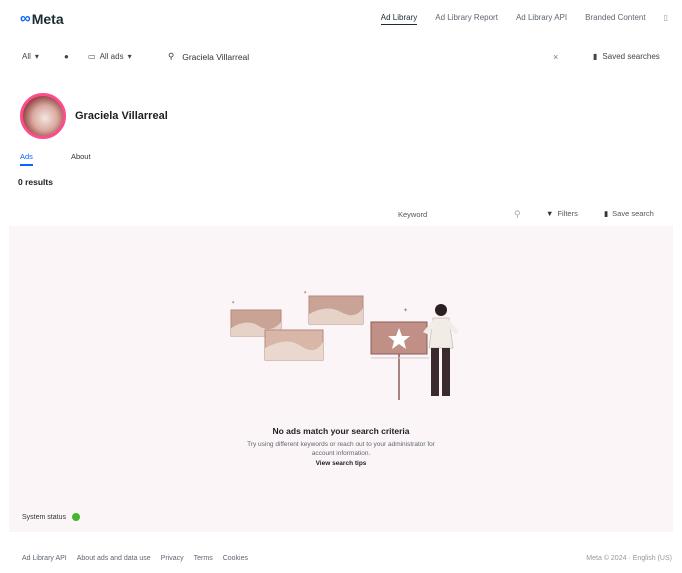 The width and height of the screenshot is (682, 573). What do you see at coordinates (567, 213) in the screenshot?
I see `filters-label: Filters` at bounding box center [567, 213].